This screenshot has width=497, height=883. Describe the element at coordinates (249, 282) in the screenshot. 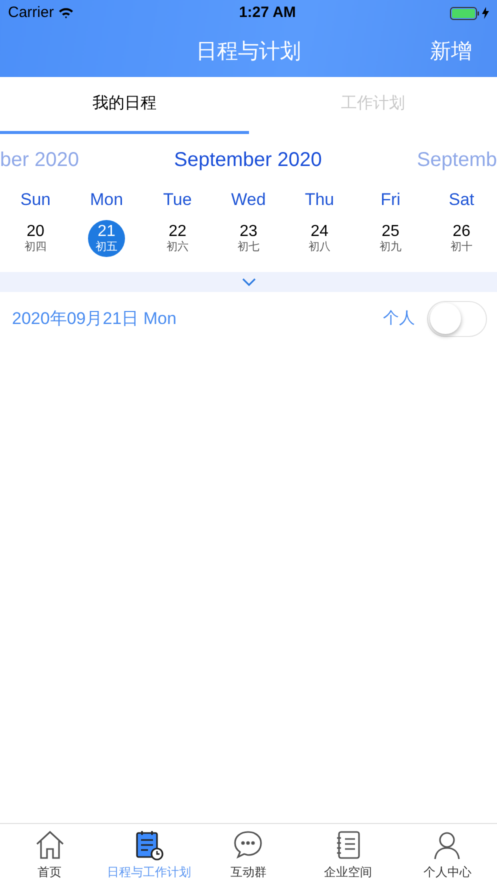

I see `chevron-down-icon` at that location.